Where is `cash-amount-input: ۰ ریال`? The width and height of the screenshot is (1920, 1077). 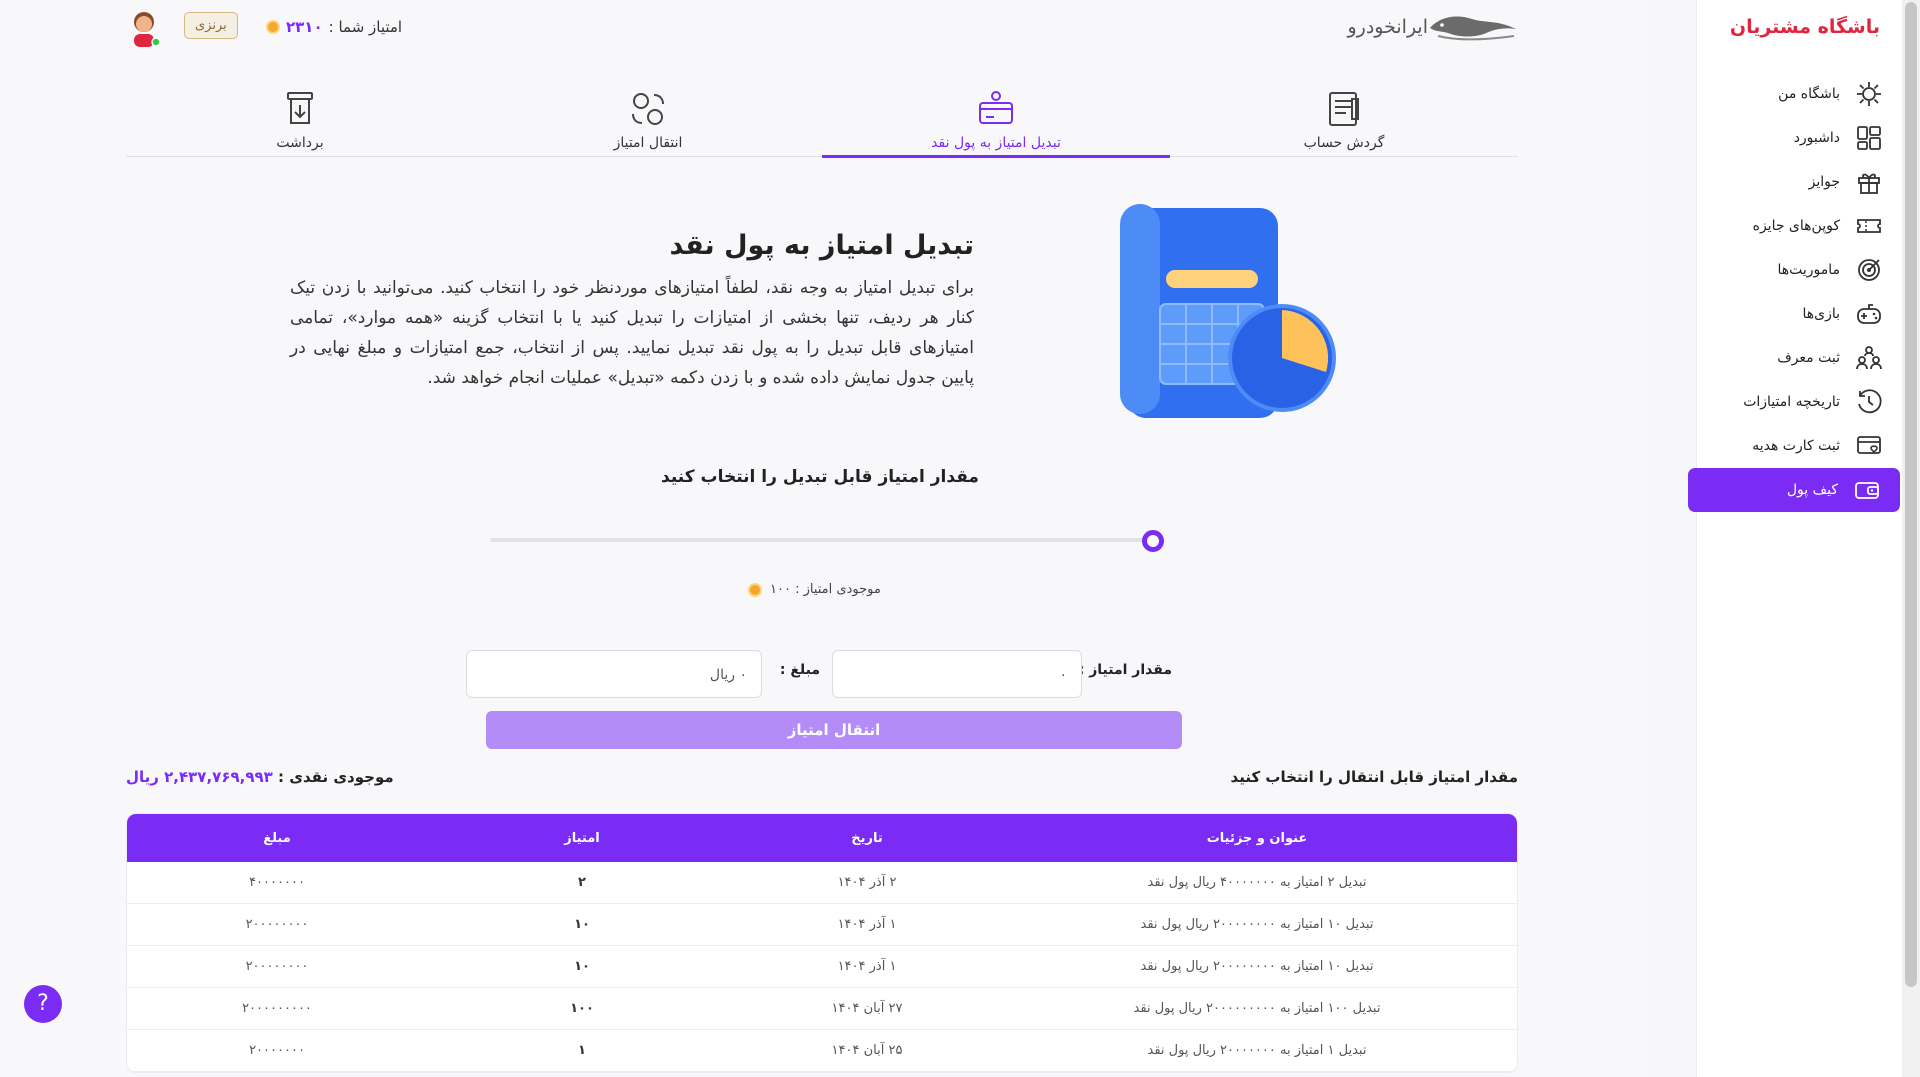
cash-amount-input: ۰ ریال is located at coordinates (614, 674).